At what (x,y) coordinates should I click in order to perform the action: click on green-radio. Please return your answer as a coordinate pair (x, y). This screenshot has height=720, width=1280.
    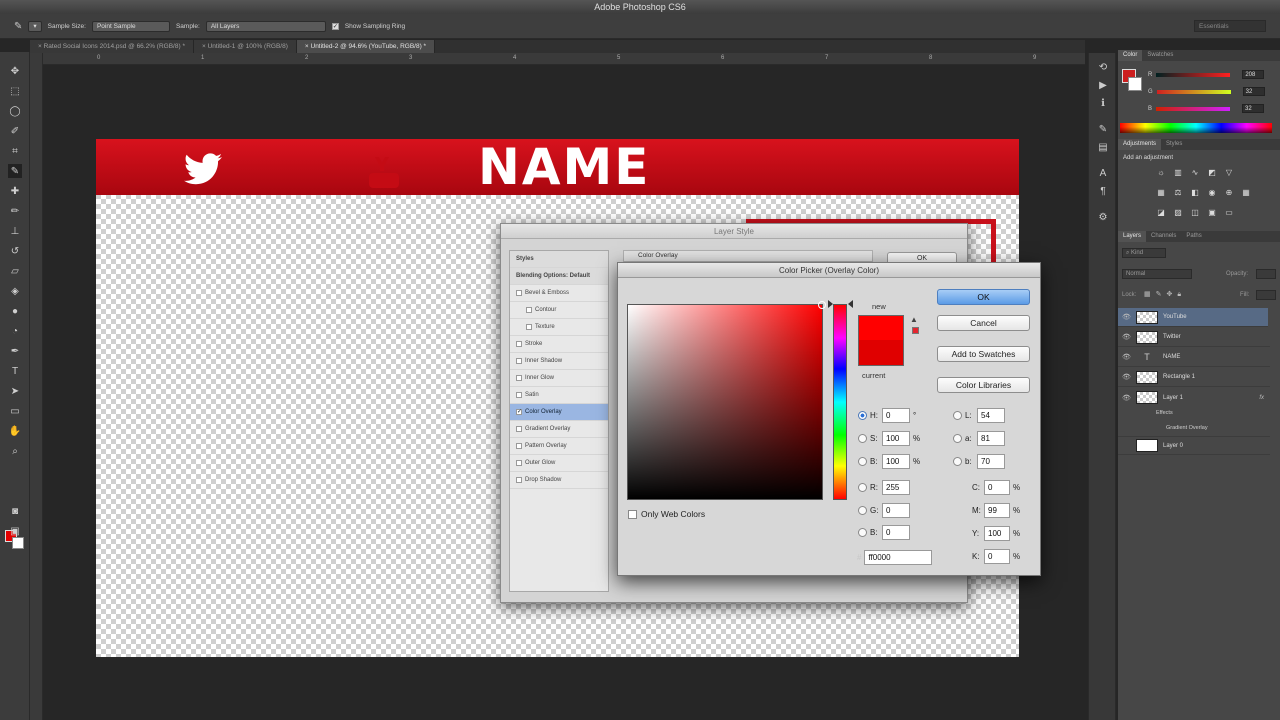
    Looking at the image, I should click on (862, 510).